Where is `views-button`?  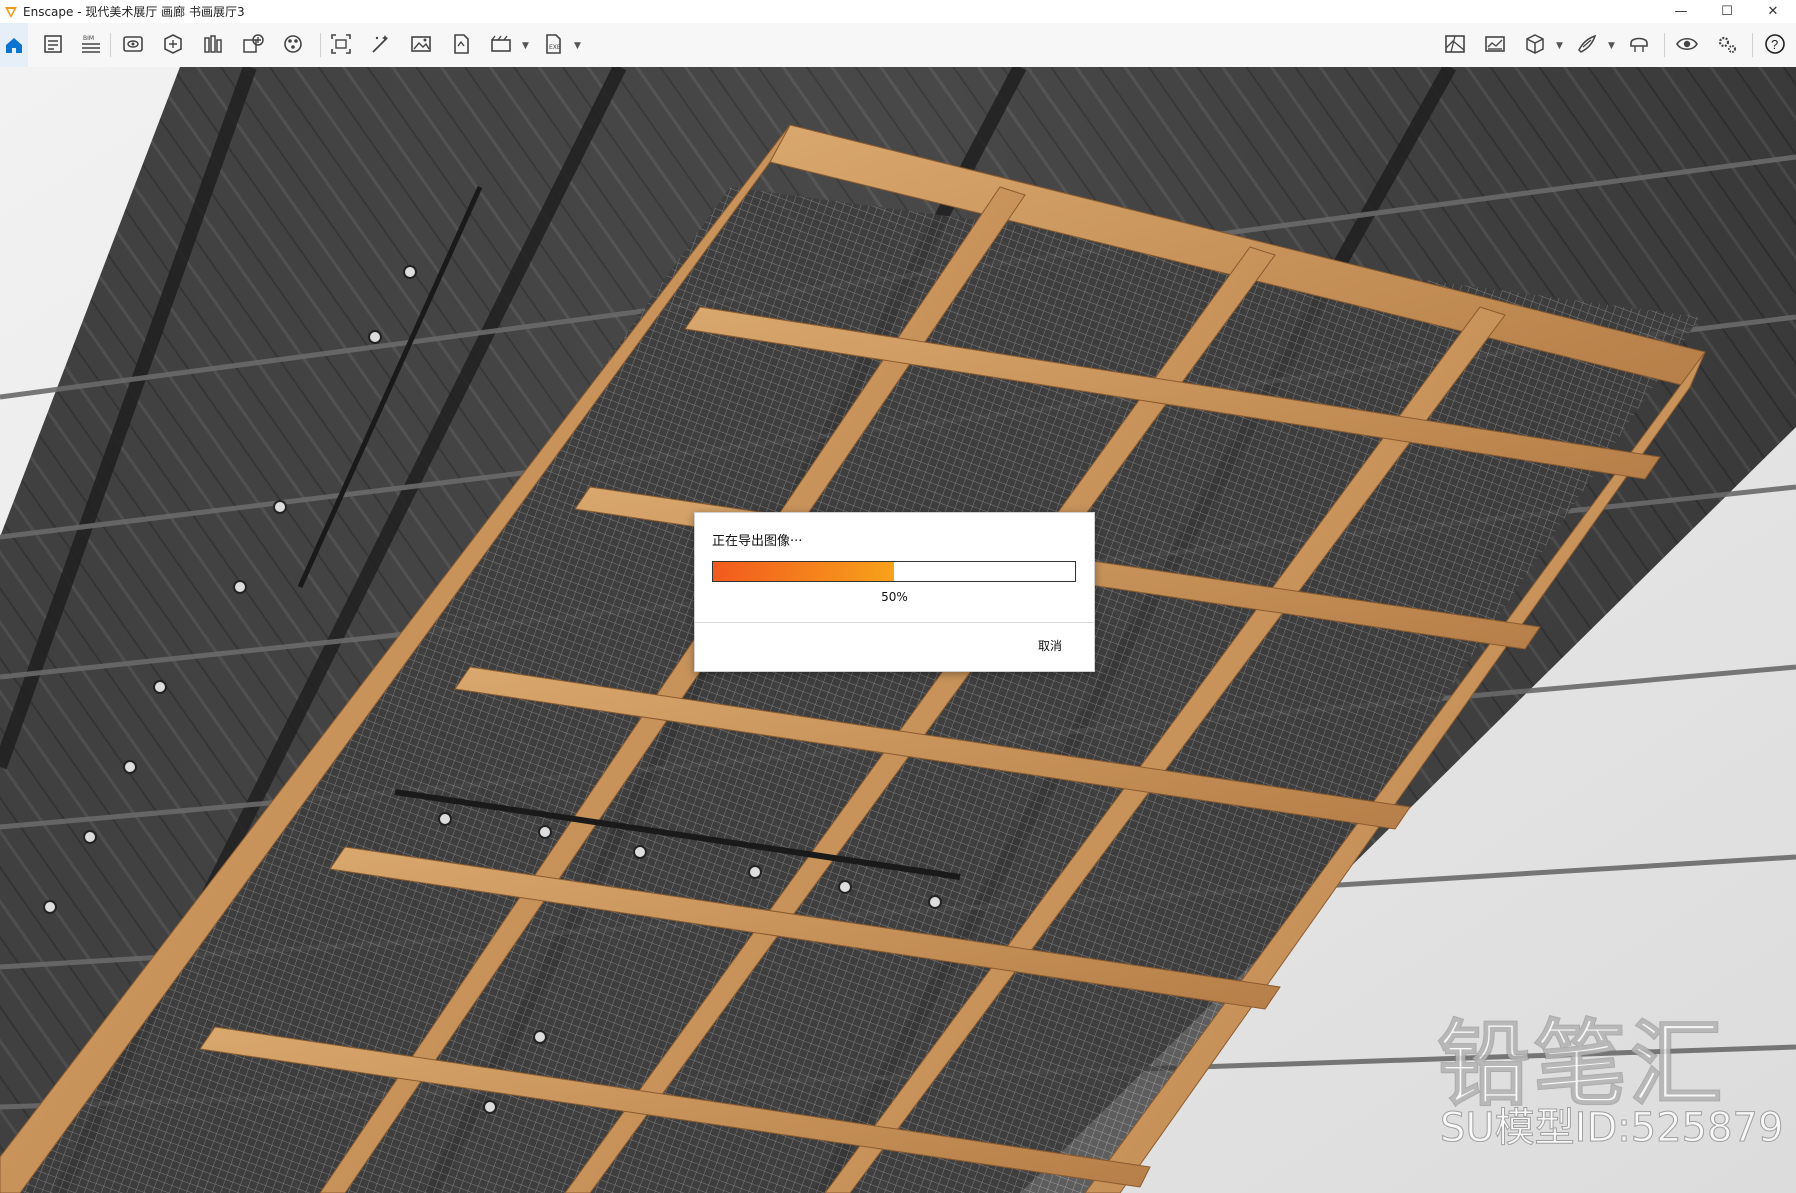 views-button is located at coordinates (133, 44).